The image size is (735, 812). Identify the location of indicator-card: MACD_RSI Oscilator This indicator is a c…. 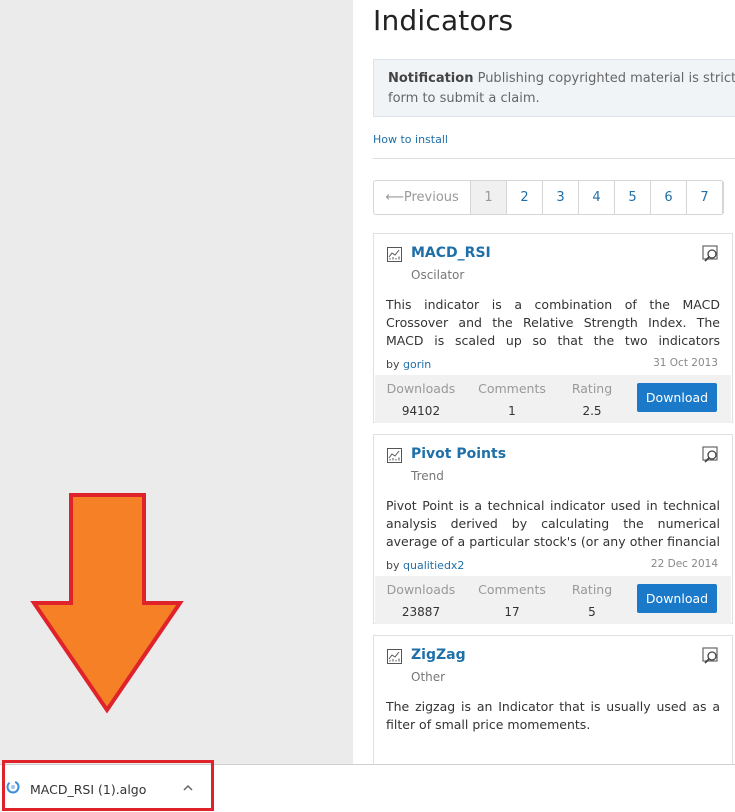
(553, 328).